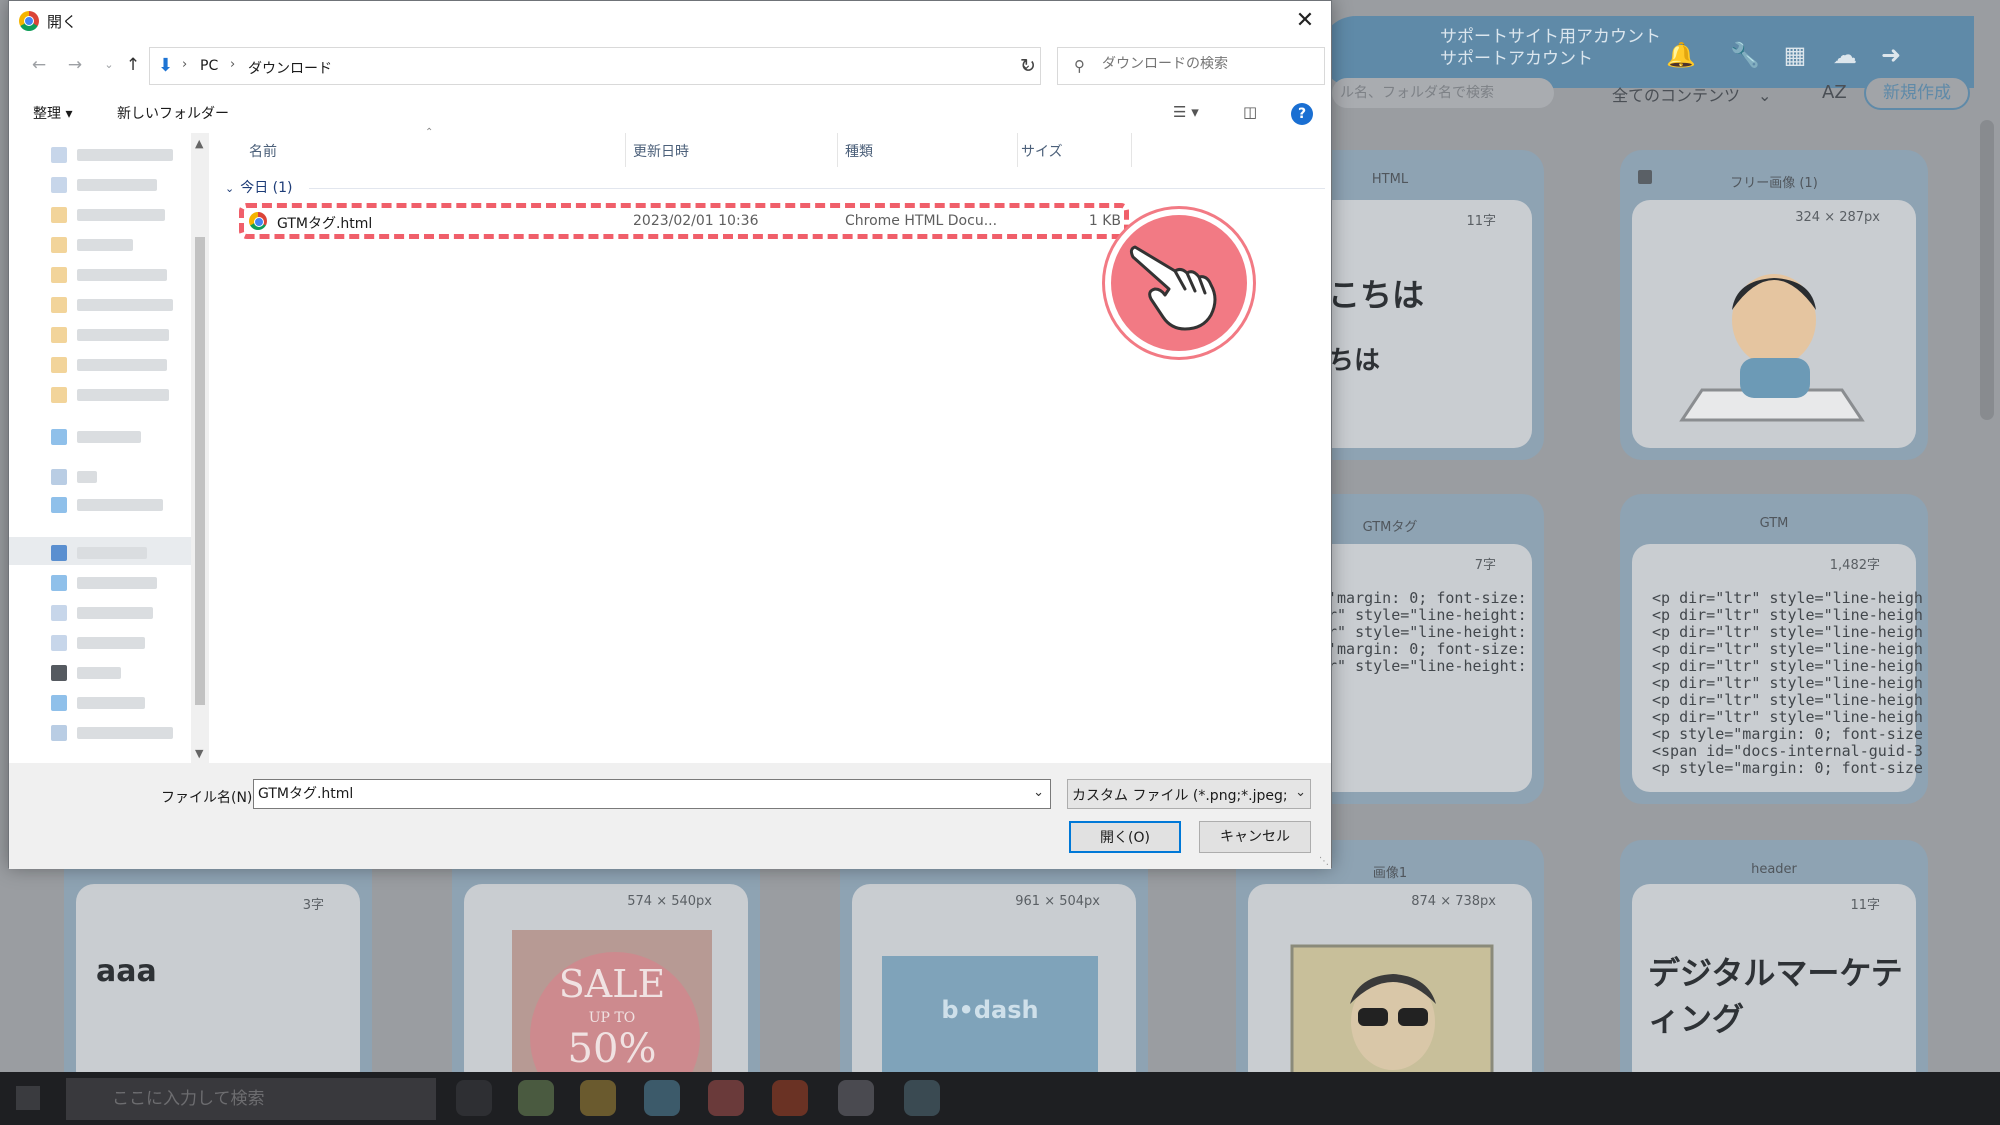  I want to click on folder-search: ⚲, so click(1191, 66).